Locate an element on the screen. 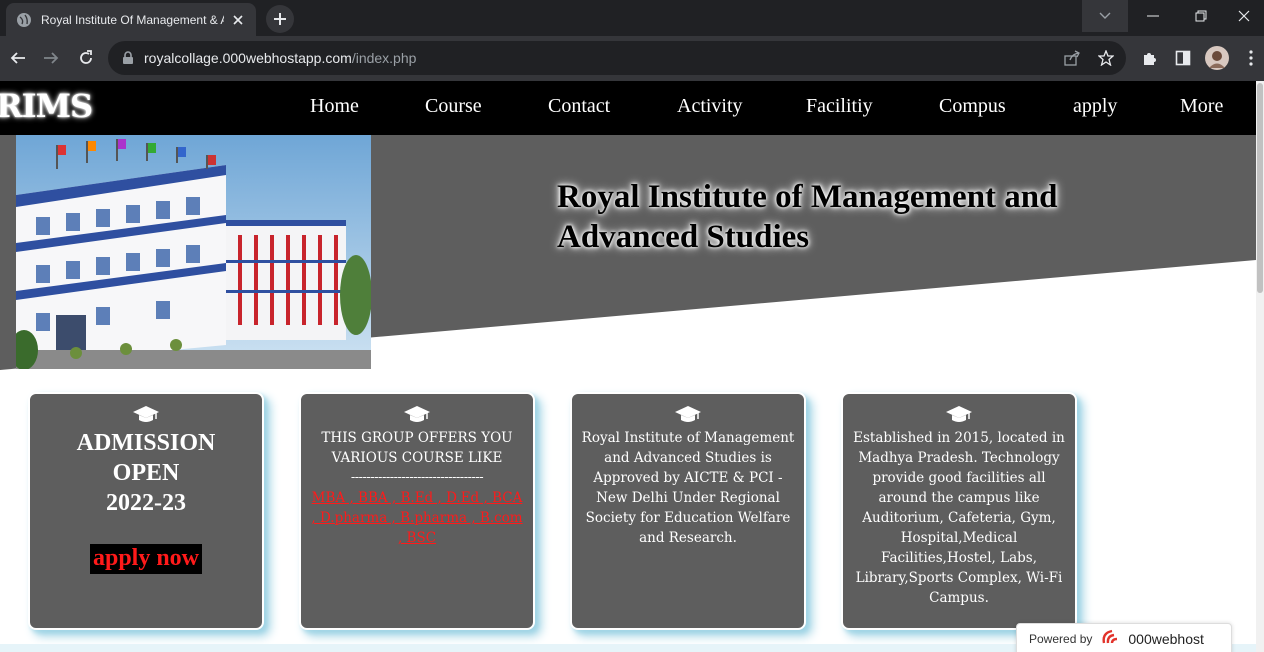 The width and height of the screenshot is (1264, 652). admission-heading: ADMISSION OPEN 2022-23 is located at coordinates (146, 473).